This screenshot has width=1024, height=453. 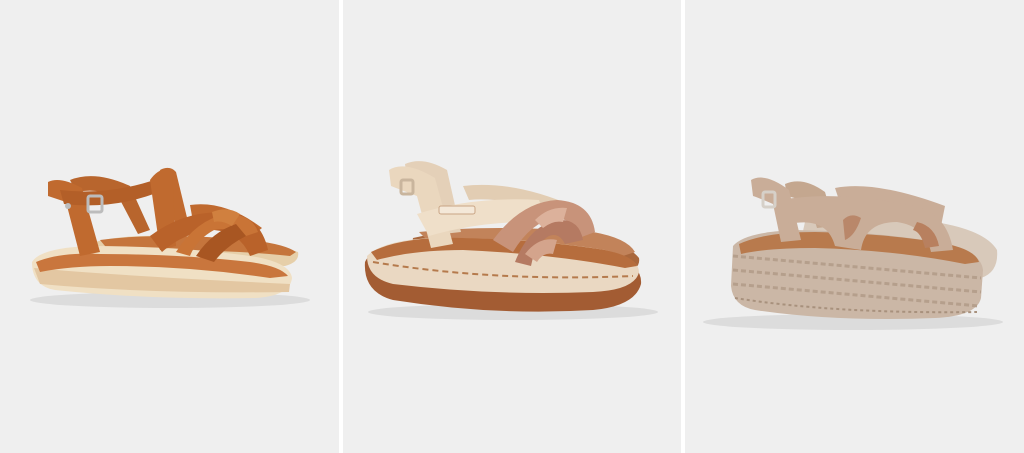 What do you see at coordinates (170, 237) in the screenshot?
I see `tan-sandal-image` at bounding box center [170, 237].